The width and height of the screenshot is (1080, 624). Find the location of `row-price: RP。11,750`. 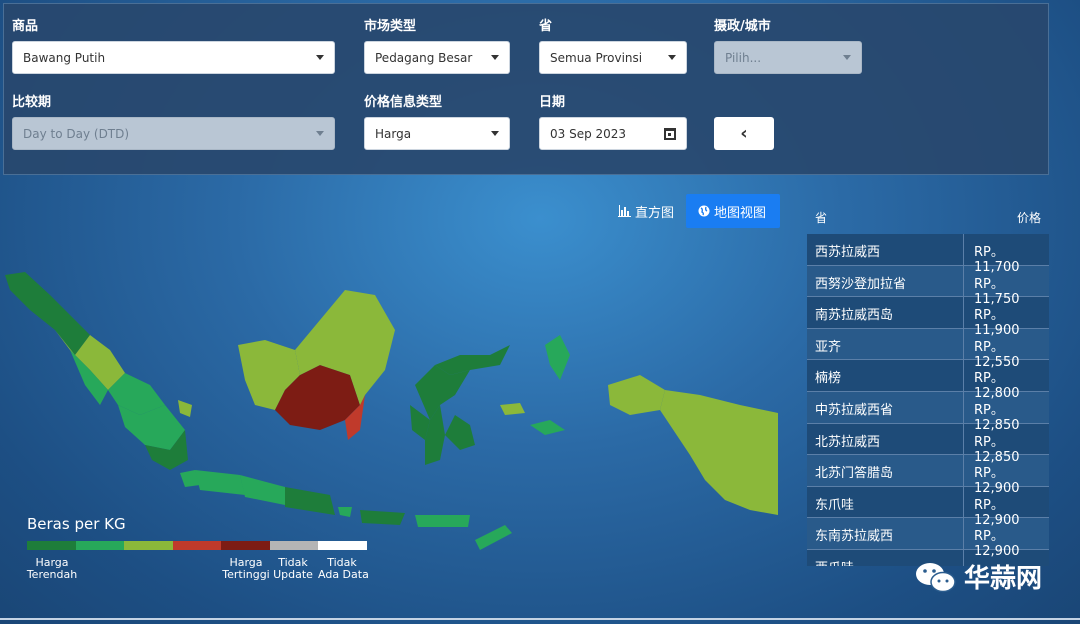

row-price: RP。11,750 is located at coordinates (997, 291).